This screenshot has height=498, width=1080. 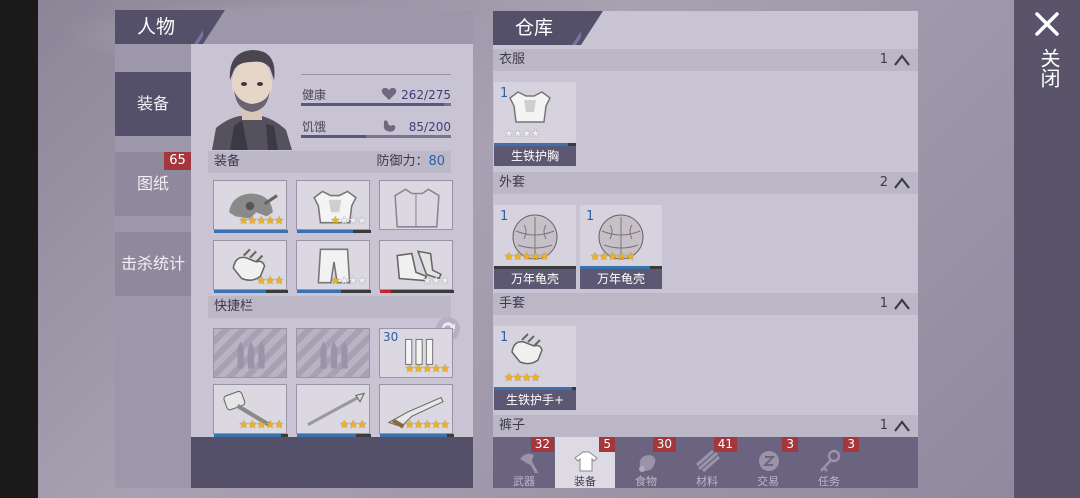 I want to click on hunger-bar-fill, so click(x=333, y=136).